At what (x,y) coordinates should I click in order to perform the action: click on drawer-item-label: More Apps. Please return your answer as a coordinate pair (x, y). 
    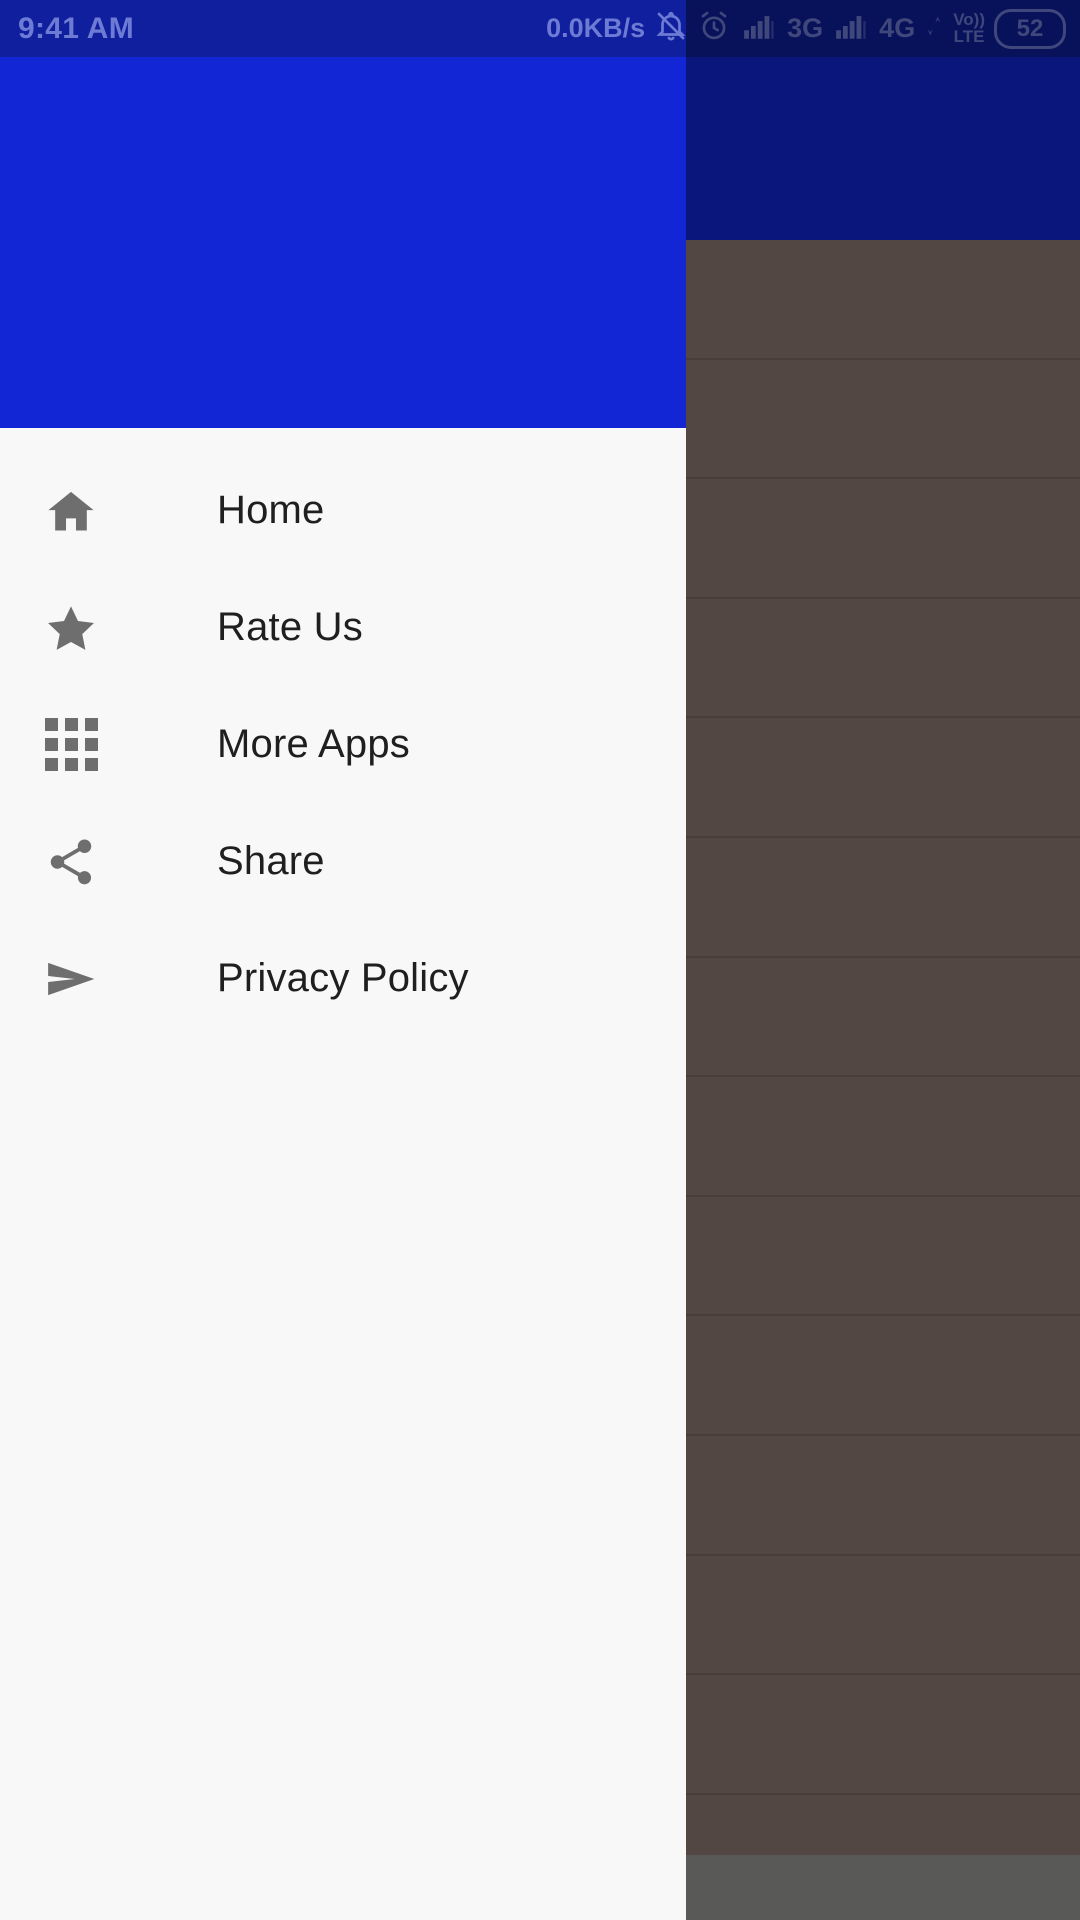
    Looking at the image, I should click on (314, 744).